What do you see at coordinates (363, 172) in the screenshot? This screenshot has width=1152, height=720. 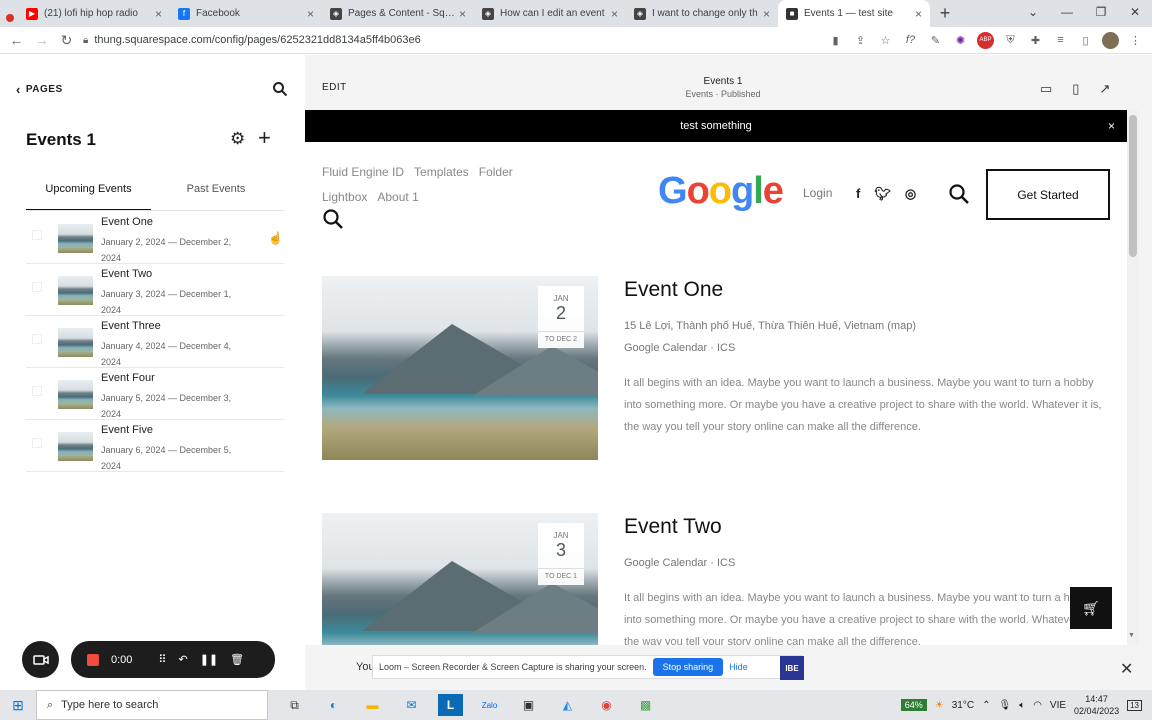 I see `nav-link: Fluid Engine ID` at bounding box center [363, 172].